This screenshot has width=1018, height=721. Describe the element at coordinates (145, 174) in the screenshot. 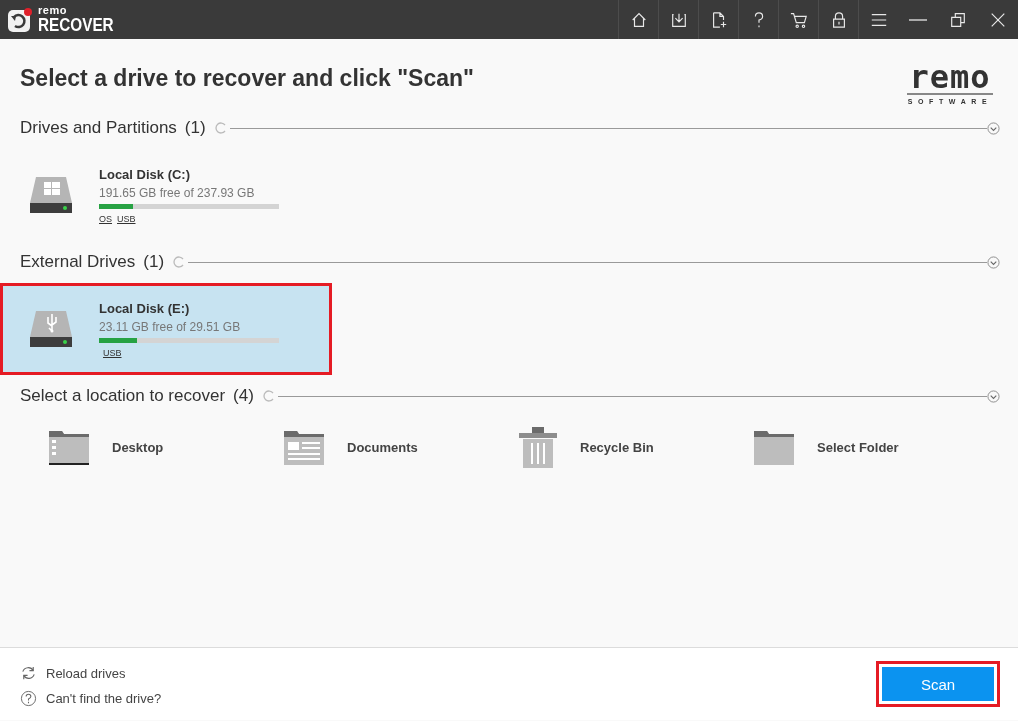

I see `drive-name: Local Disk (C:)` at that location.